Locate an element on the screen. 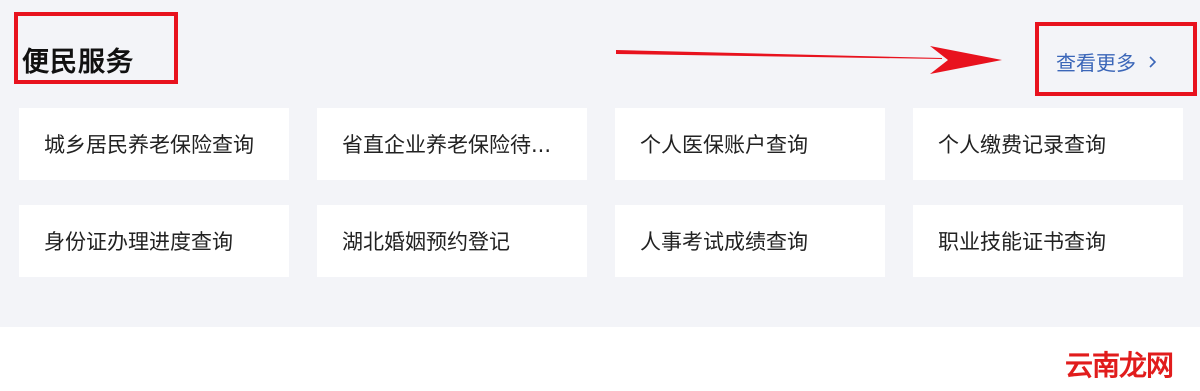 The width and height of the screenshot is (1200, 391). service-card: 身份证办理进度查询 is located at coordinates (154, 241).